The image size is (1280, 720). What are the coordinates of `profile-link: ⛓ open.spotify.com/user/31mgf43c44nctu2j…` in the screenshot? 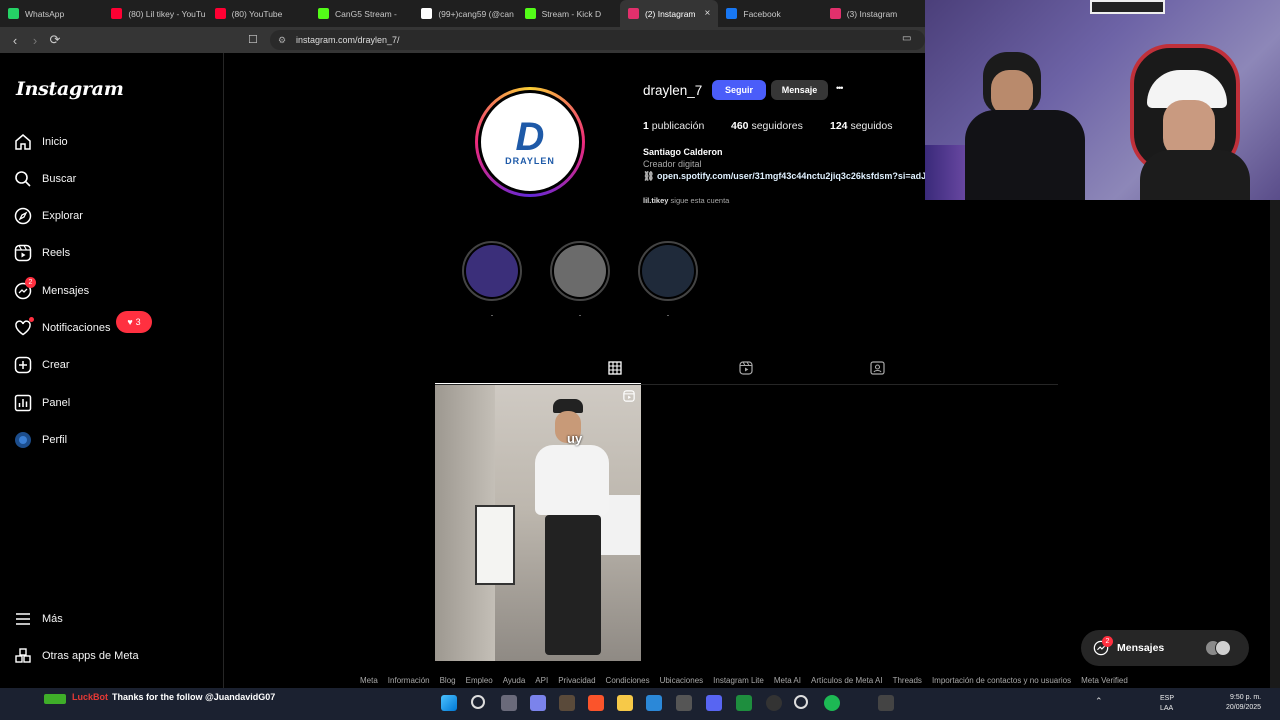 It's located at (784, 176).